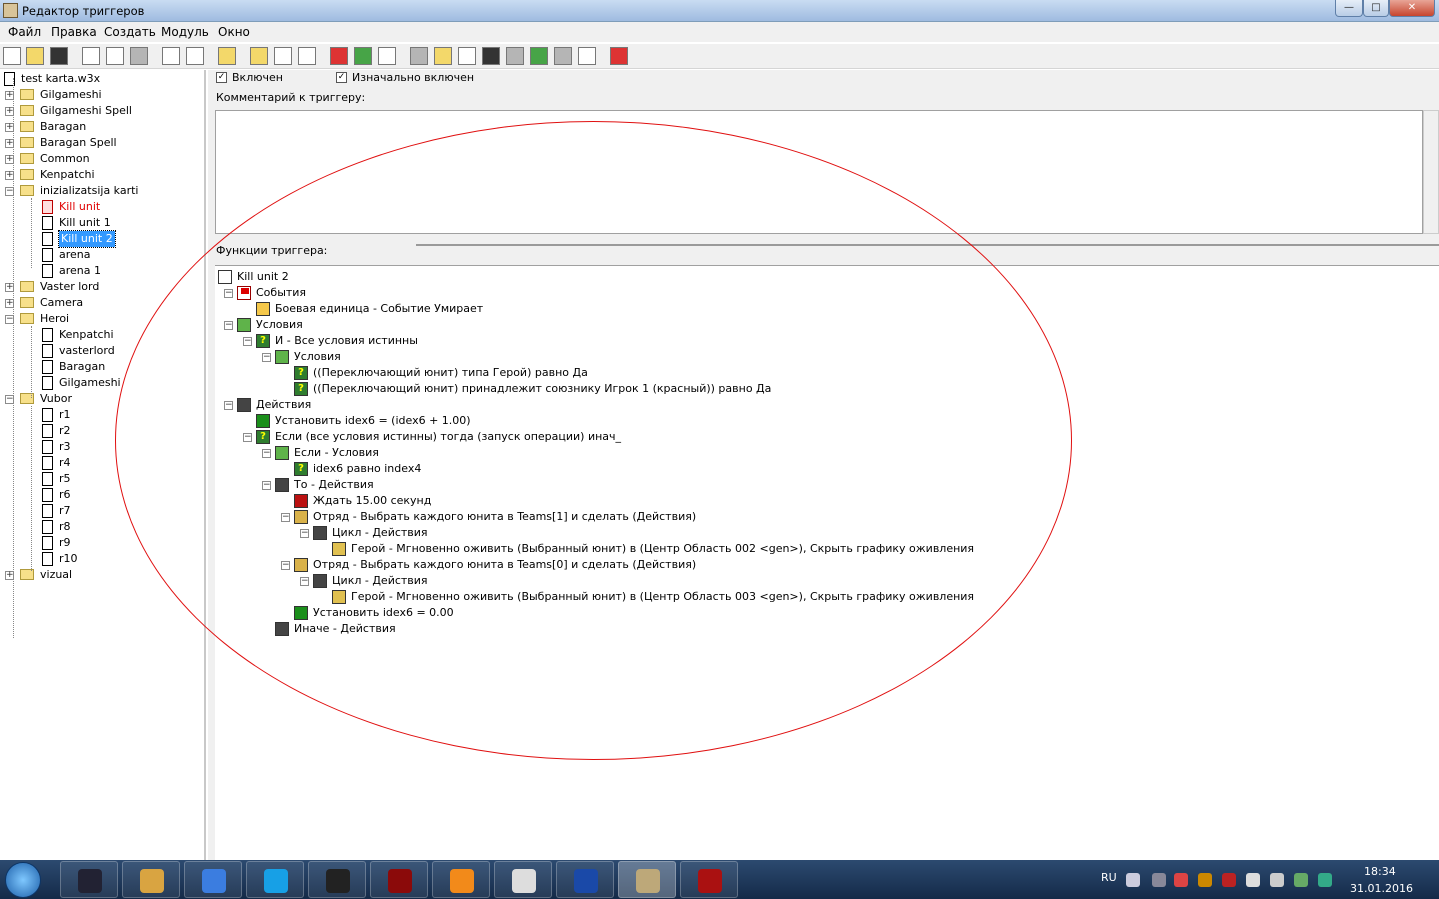  I want to click on ai-editor-icon, so click(539, 56).